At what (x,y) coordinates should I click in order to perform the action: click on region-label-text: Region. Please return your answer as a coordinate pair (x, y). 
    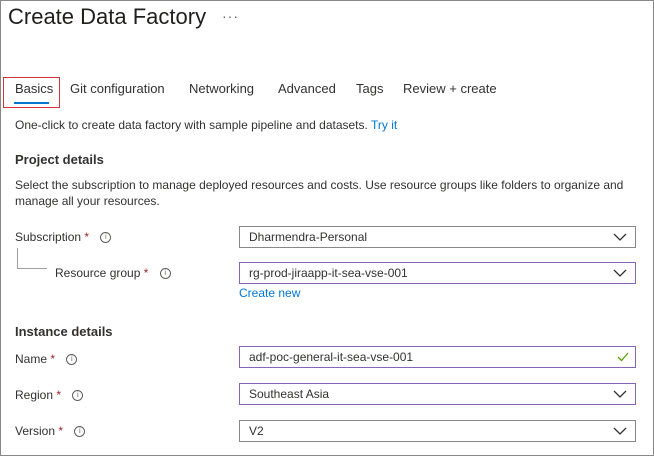
    Looking at the image, I should click on (34, 395).